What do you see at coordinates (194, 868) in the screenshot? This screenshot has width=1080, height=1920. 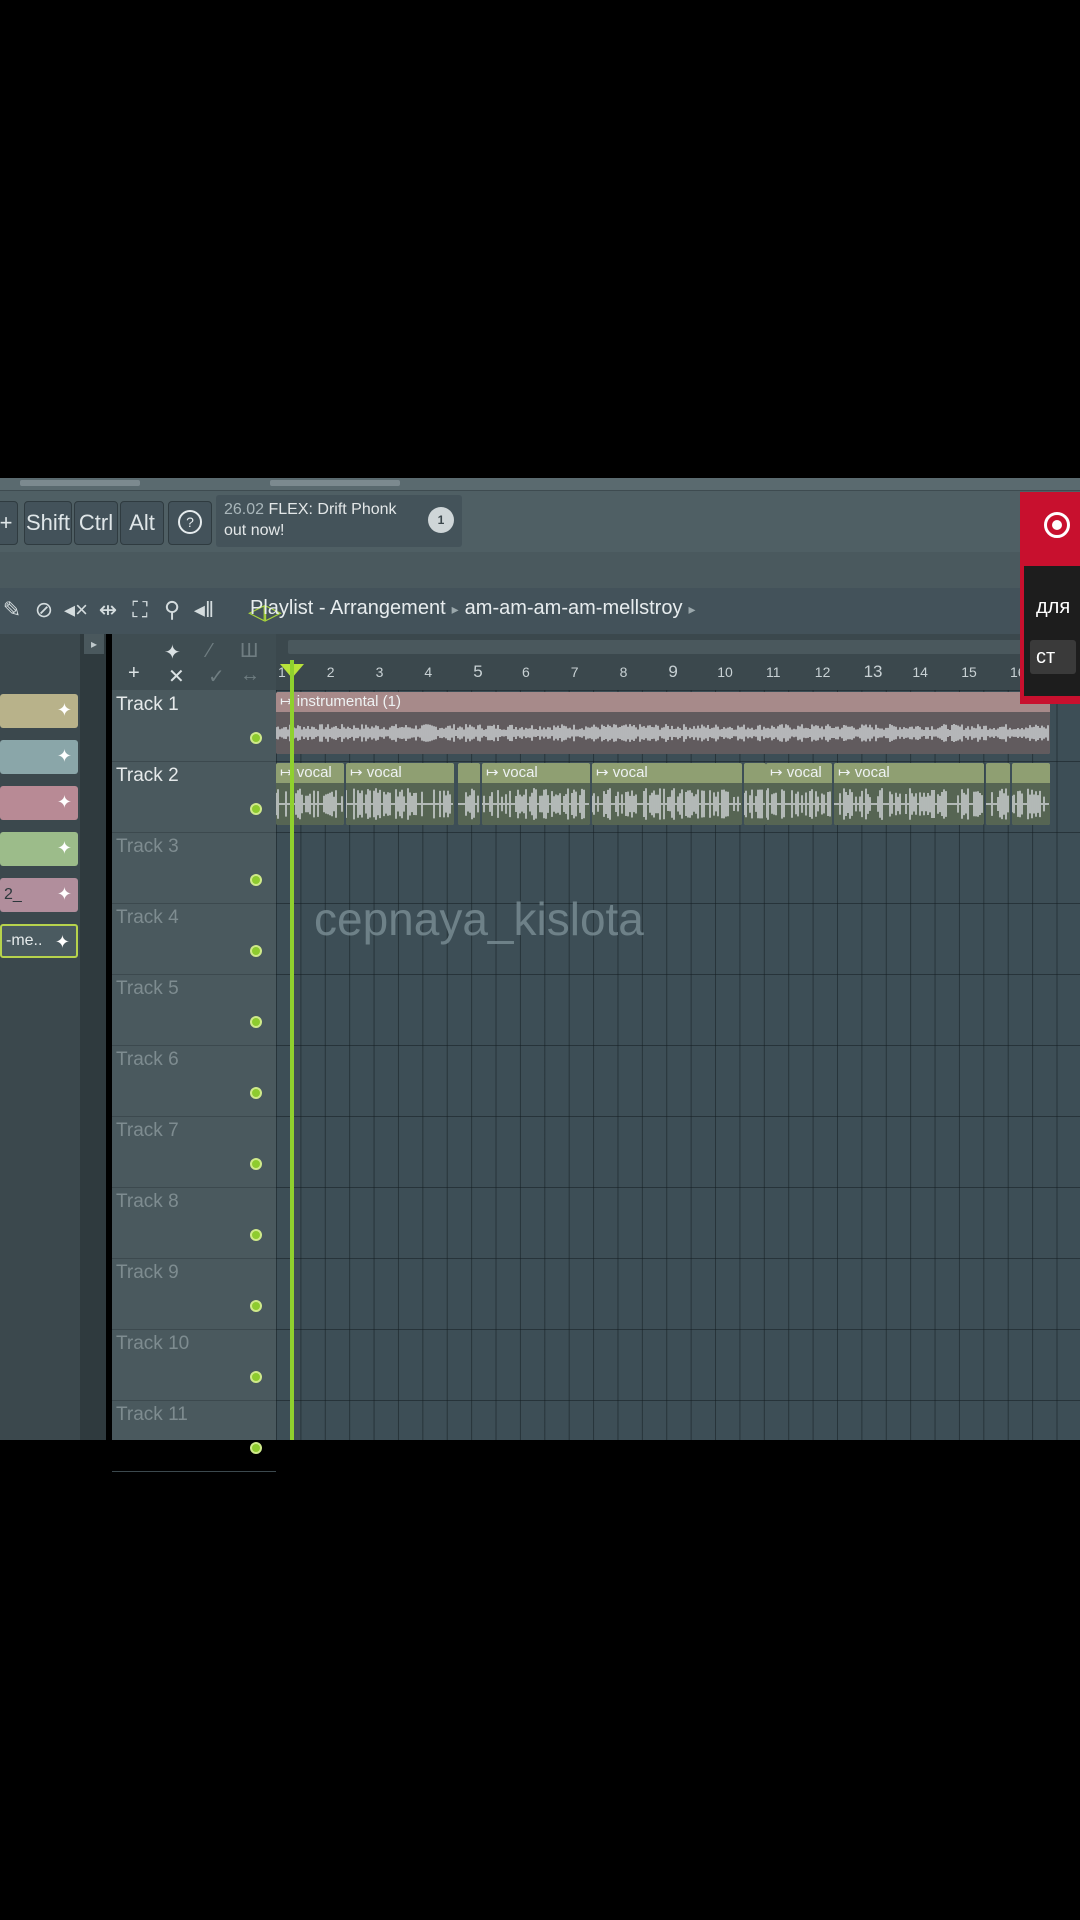 I see `track-header: Track 3` at bounding box center [194, 868].